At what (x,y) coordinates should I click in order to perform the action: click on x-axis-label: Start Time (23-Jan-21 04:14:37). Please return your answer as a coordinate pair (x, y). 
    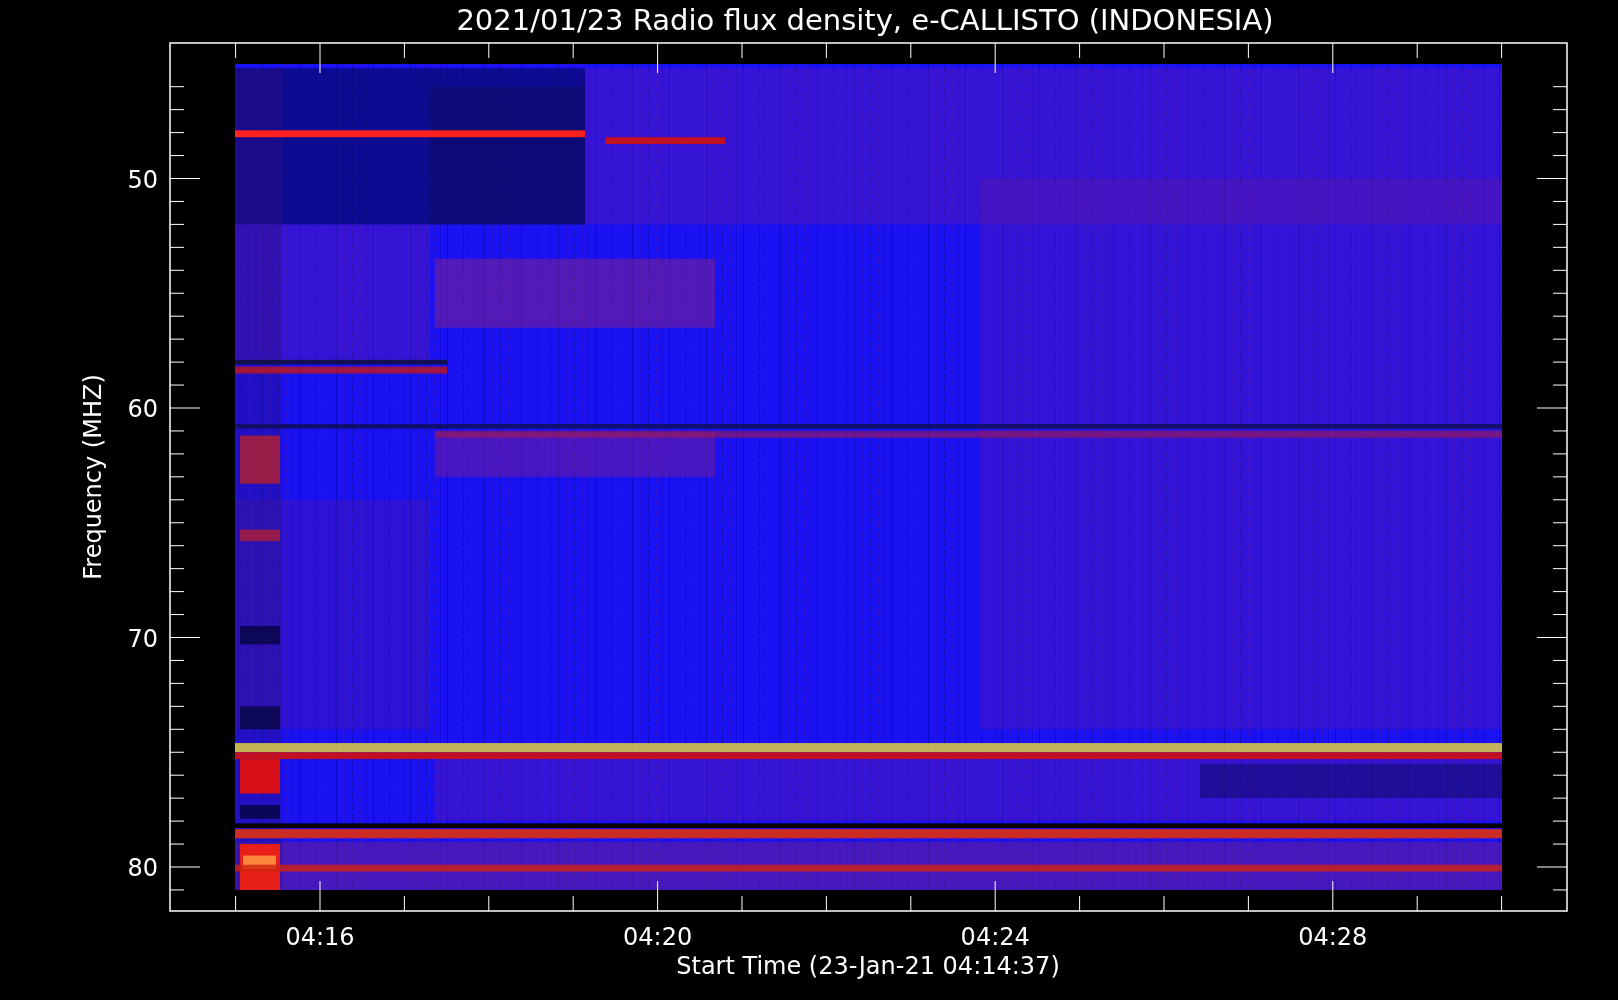
    Looking at the image, I should click on (868, 966).